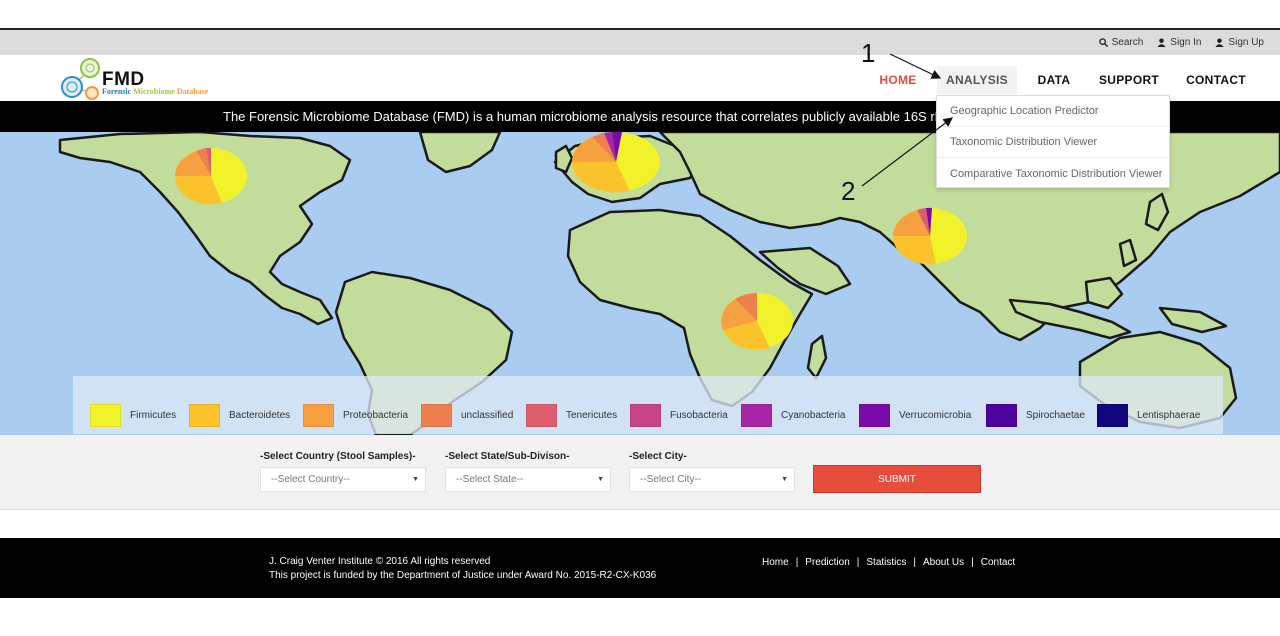 This screenshot has height=636, width=1280. What do you see at coordinates (490, 479) in the screenshot?
I see `state-select-value: --Select State--` at bounding box center [490, 479].